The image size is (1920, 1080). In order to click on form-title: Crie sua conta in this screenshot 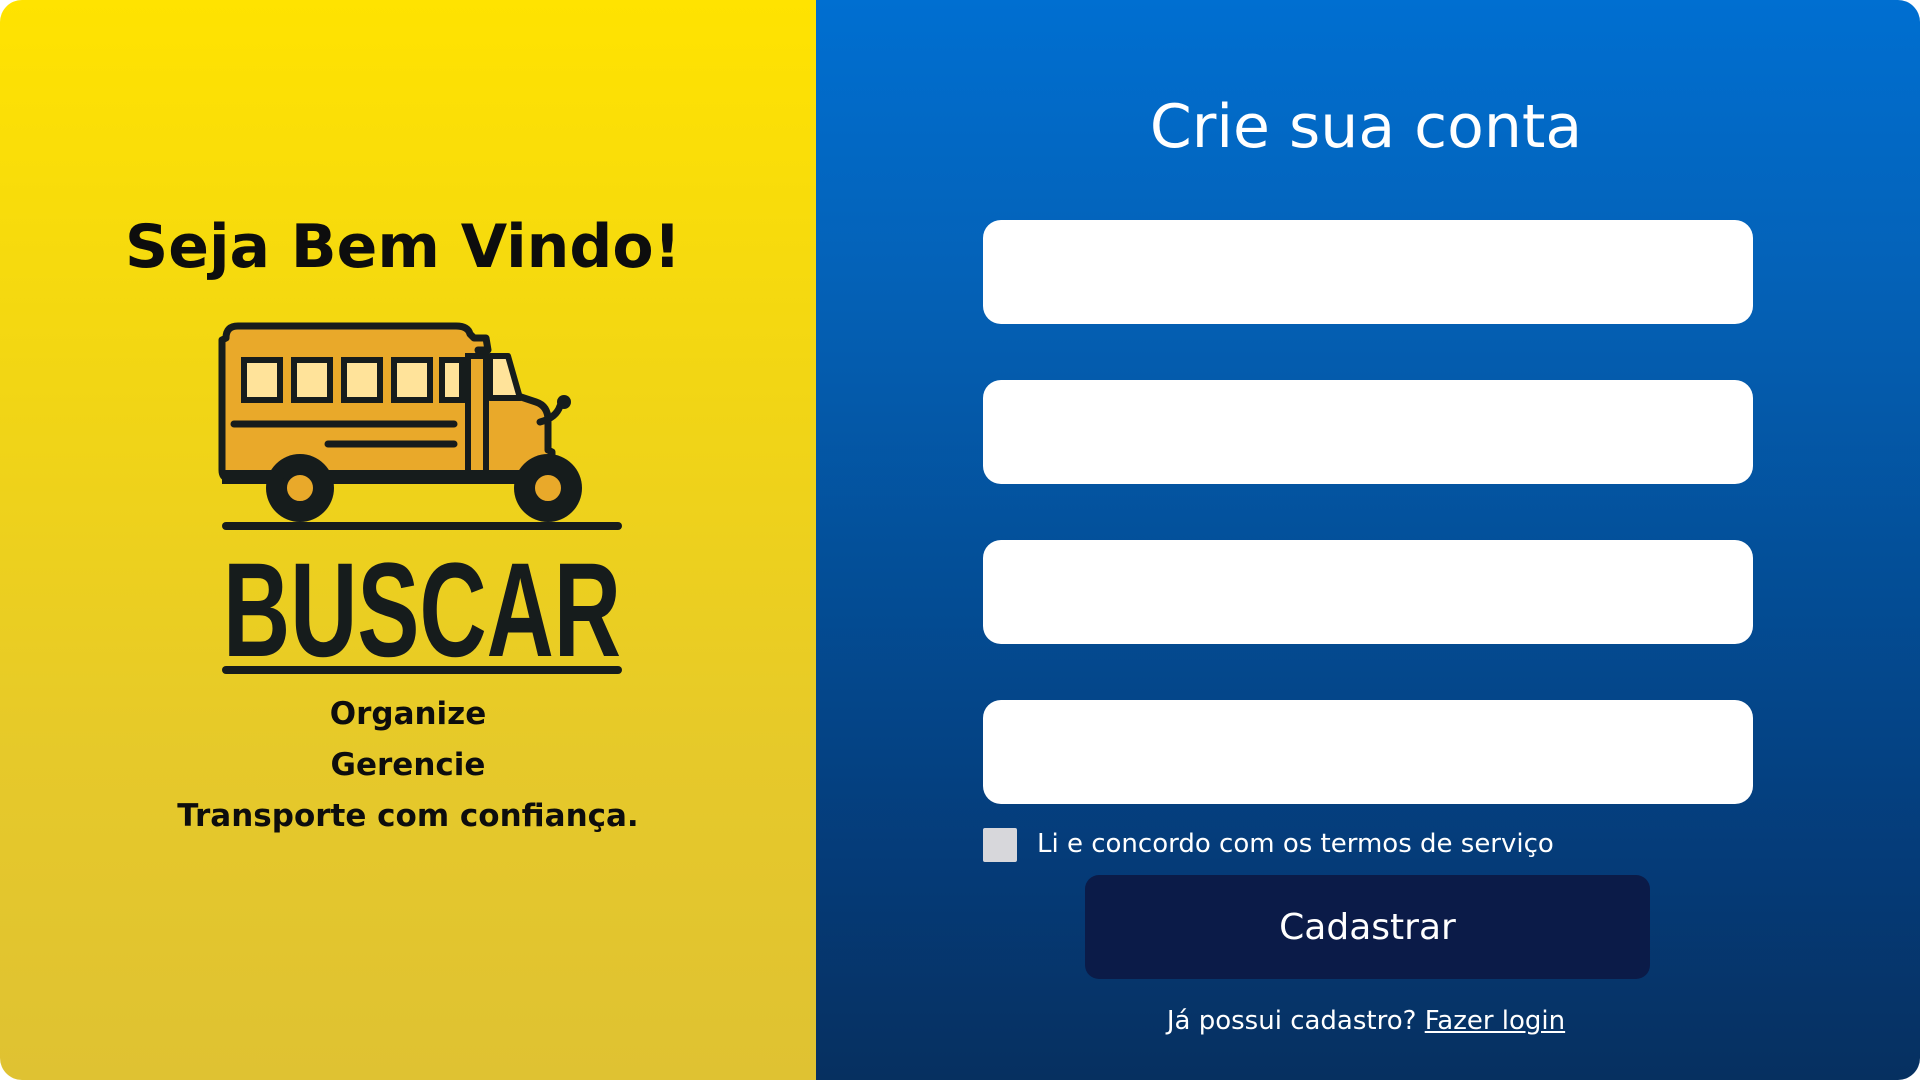, I will do `click(1366, 127)`.